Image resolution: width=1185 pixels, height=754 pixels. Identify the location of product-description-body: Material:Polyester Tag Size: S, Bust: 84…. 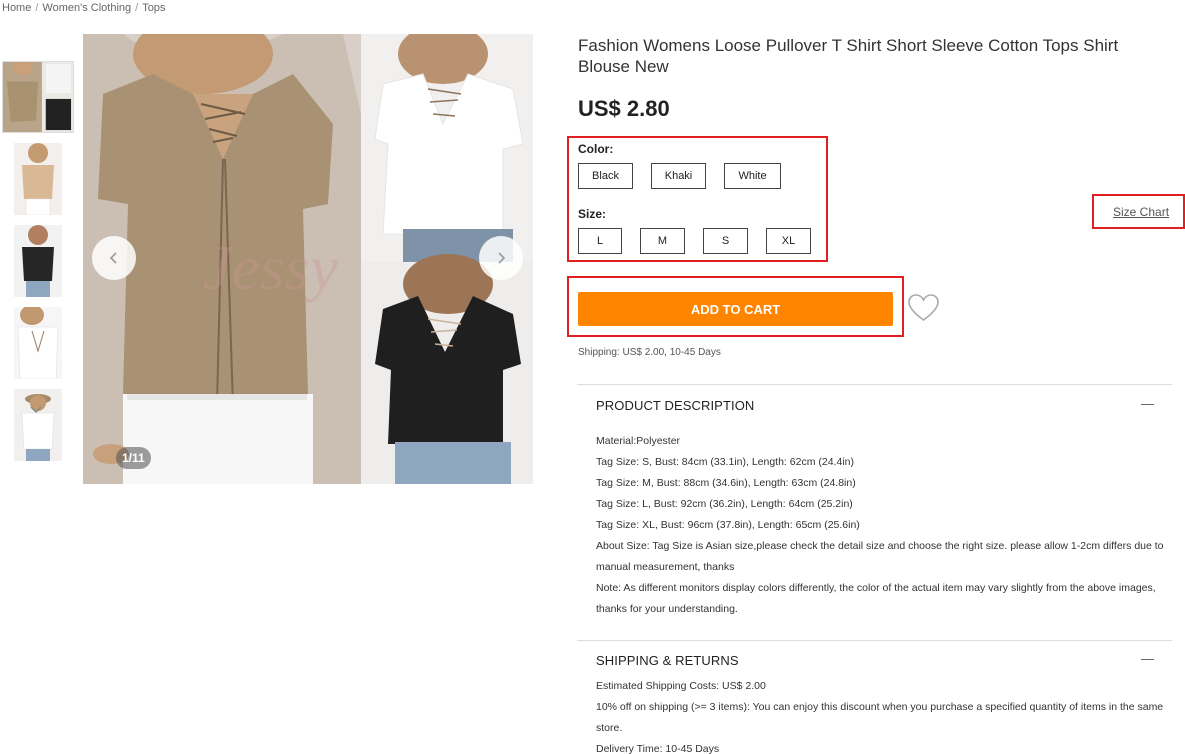
(881, 525).